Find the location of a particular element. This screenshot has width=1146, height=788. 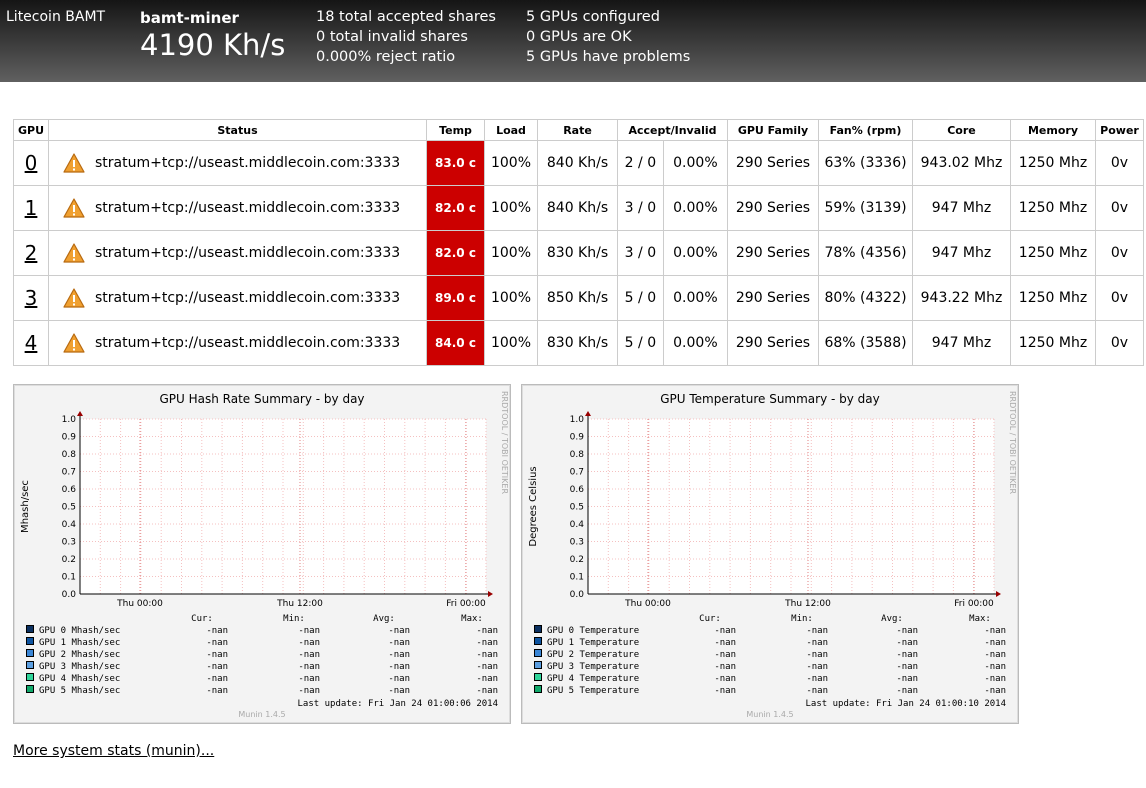

x-axis-arrow is located at coordinates (490, 594).